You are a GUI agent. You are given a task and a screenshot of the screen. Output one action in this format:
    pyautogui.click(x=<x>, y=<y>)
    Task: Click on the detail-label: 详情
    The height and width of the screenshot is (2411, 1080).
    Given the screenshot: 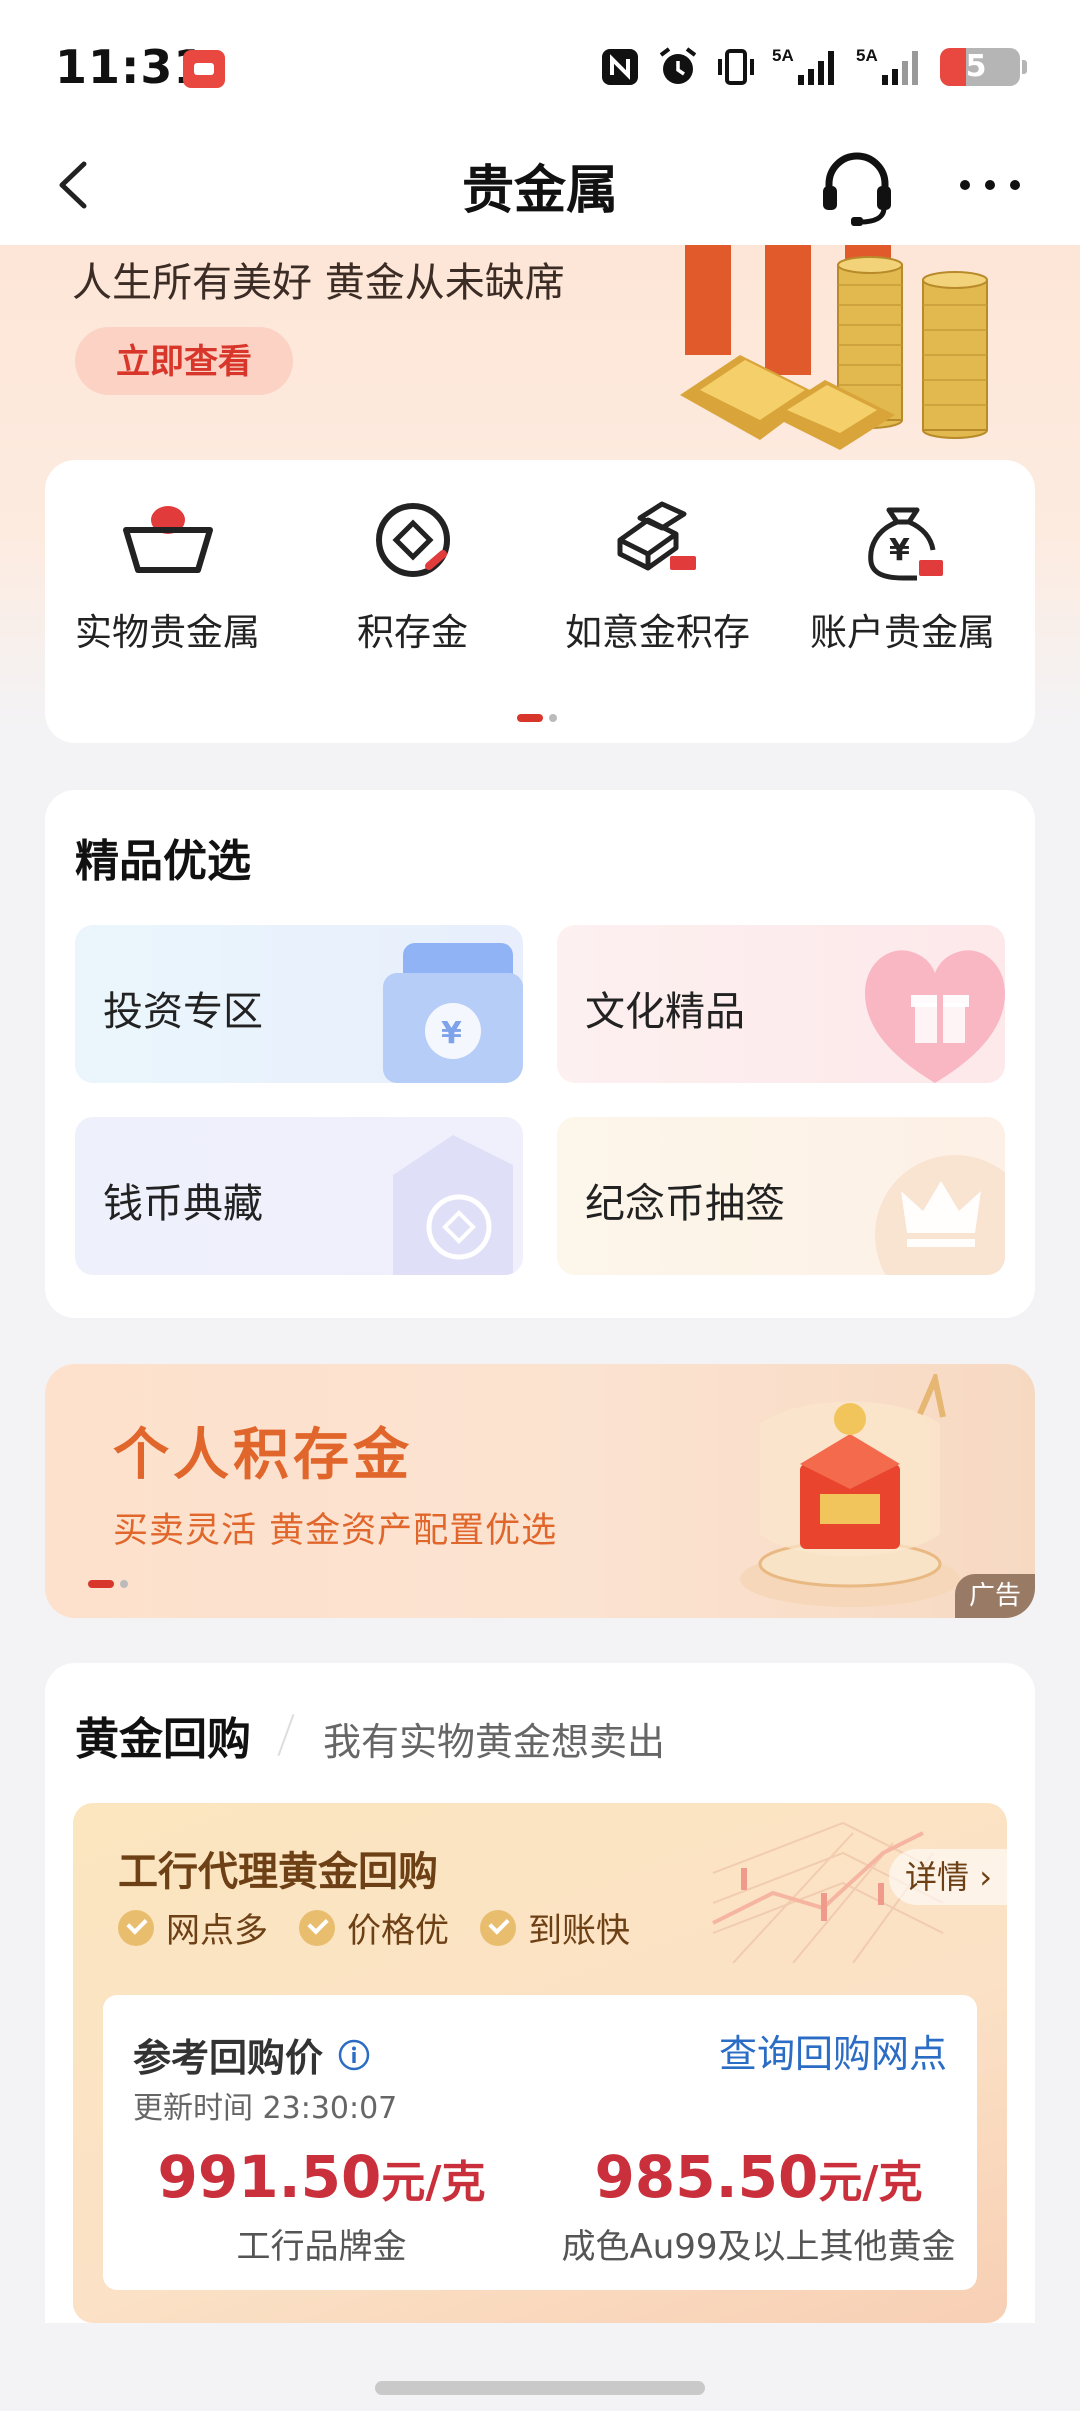 What is the action you would take?
    pyautogui.click(x=937, y=1877)
    